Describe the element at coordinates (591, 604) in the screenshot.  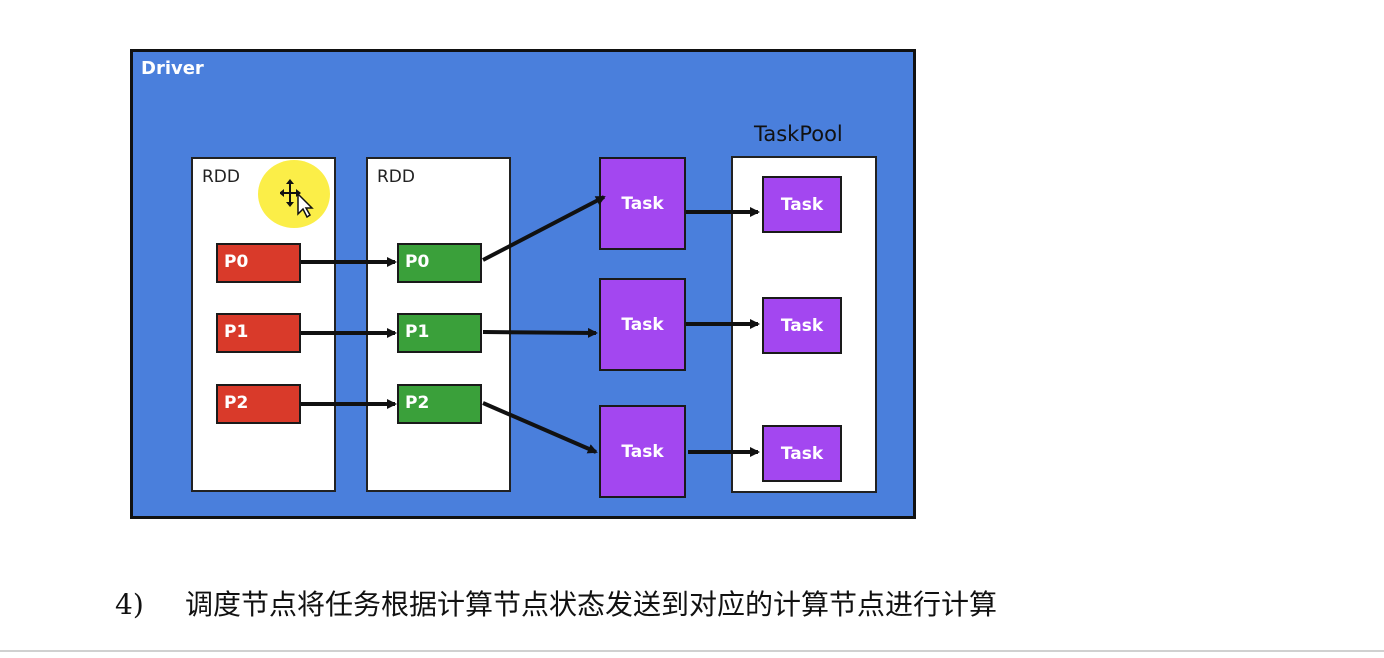
I see `step-text: 调度节点将任务根据计算节点状态发送到对应的计算节点进行计算` at that location.